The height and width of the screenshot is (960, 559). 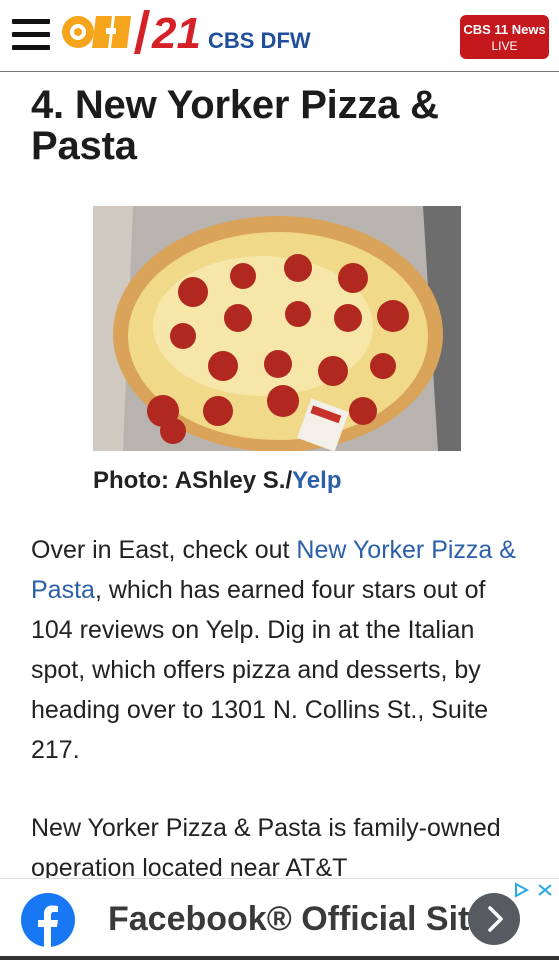 I want to click on cbs11-tx21-logo: 21 CBS DFW, so click(x=195, y=32).